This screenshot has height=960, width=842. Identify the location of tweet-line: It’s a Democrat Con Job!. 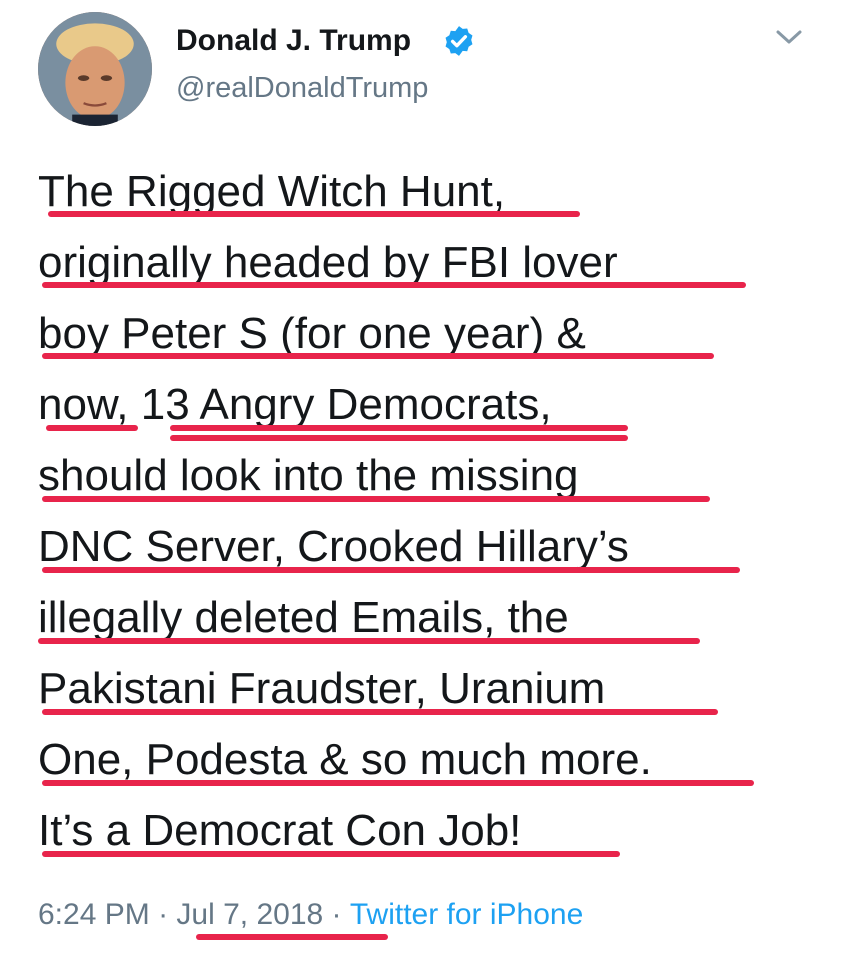
(280, 830).